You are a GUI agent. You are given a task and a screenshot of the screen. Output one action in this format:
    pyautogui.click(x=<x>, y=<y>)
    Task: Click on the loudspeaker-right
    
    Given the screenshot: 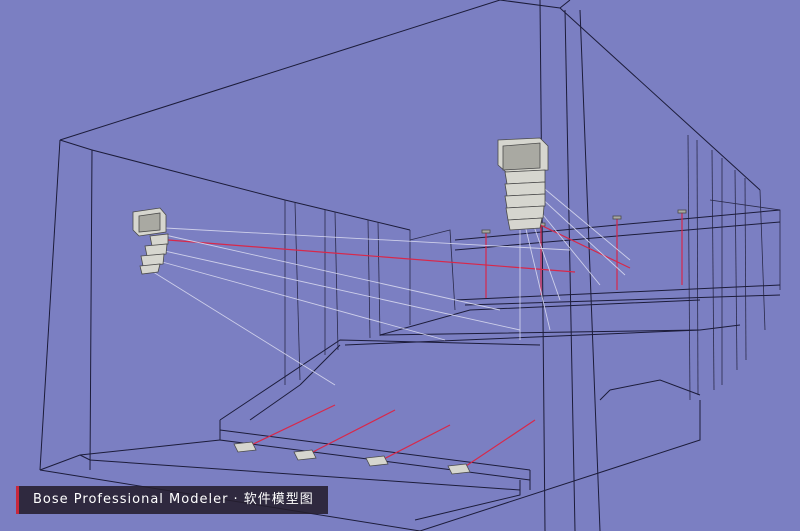 What is the action you would take?
    pyautogui.click(x=523, y=184)
    